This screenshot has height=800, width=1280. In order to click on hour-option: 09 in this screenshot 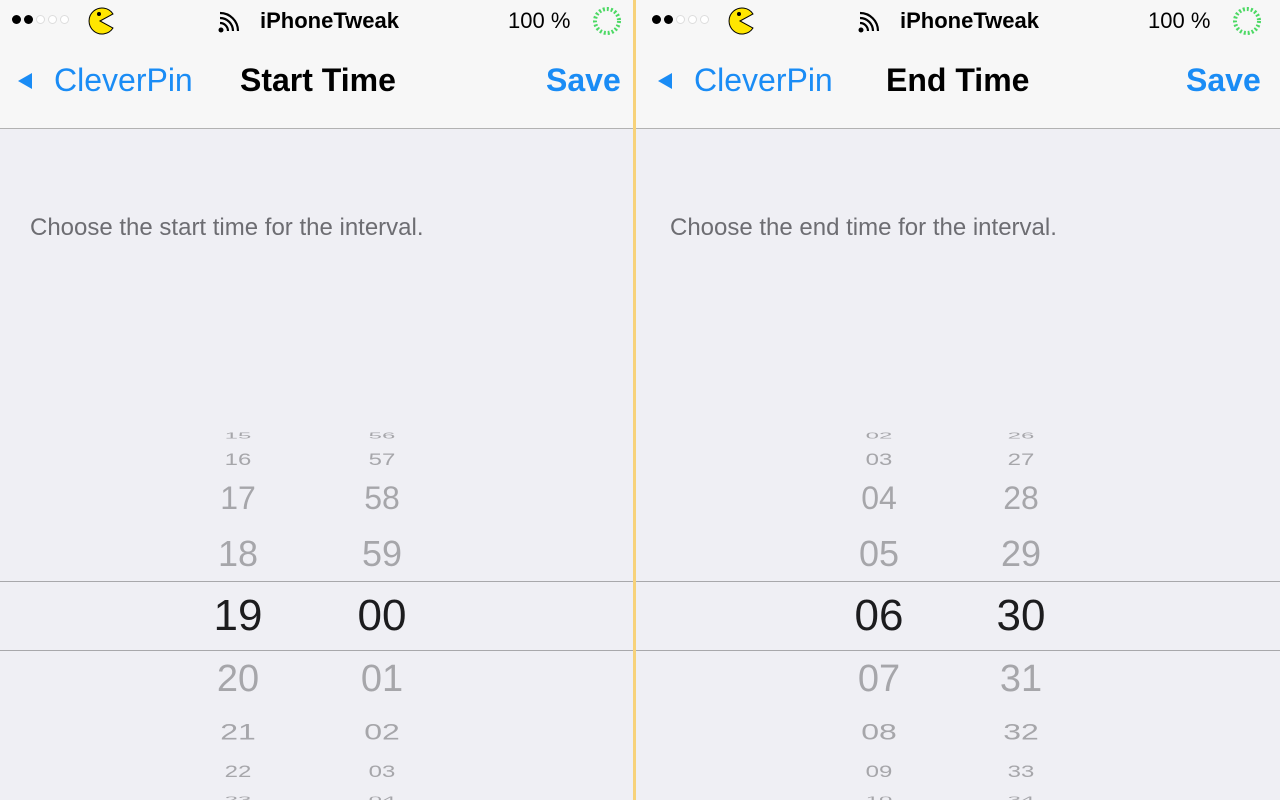, I will do `click(879, 772)`.